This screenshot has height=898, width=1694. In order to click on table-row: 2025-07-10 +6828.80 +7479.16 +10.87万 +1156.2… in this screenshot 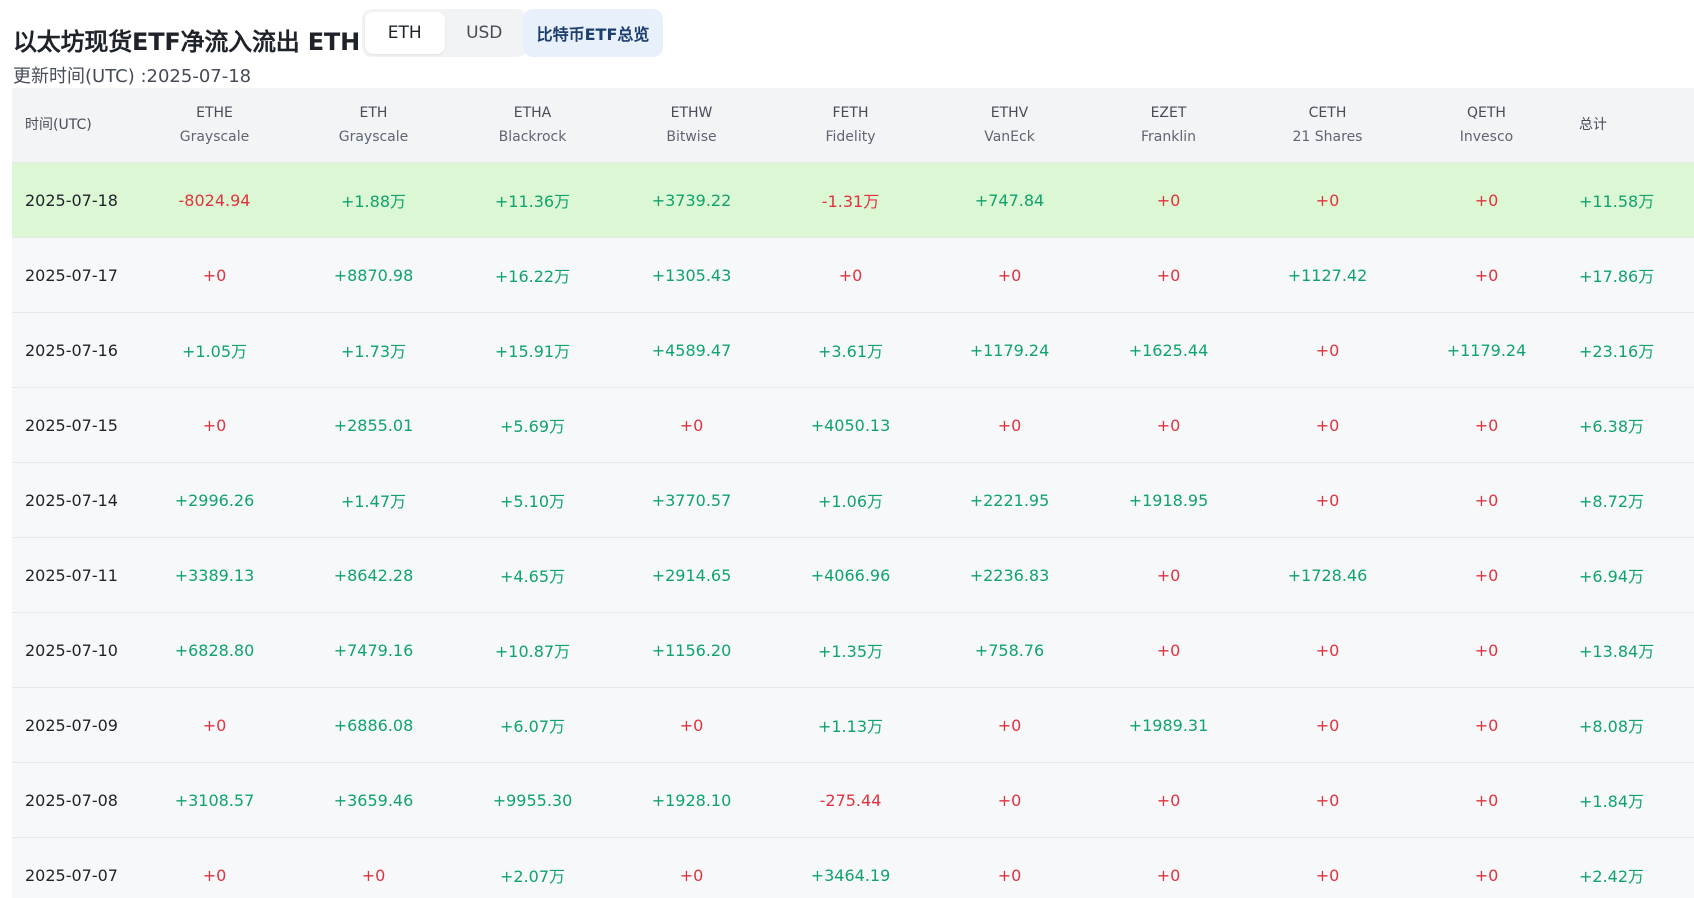, I will do `click(853, 650)`.